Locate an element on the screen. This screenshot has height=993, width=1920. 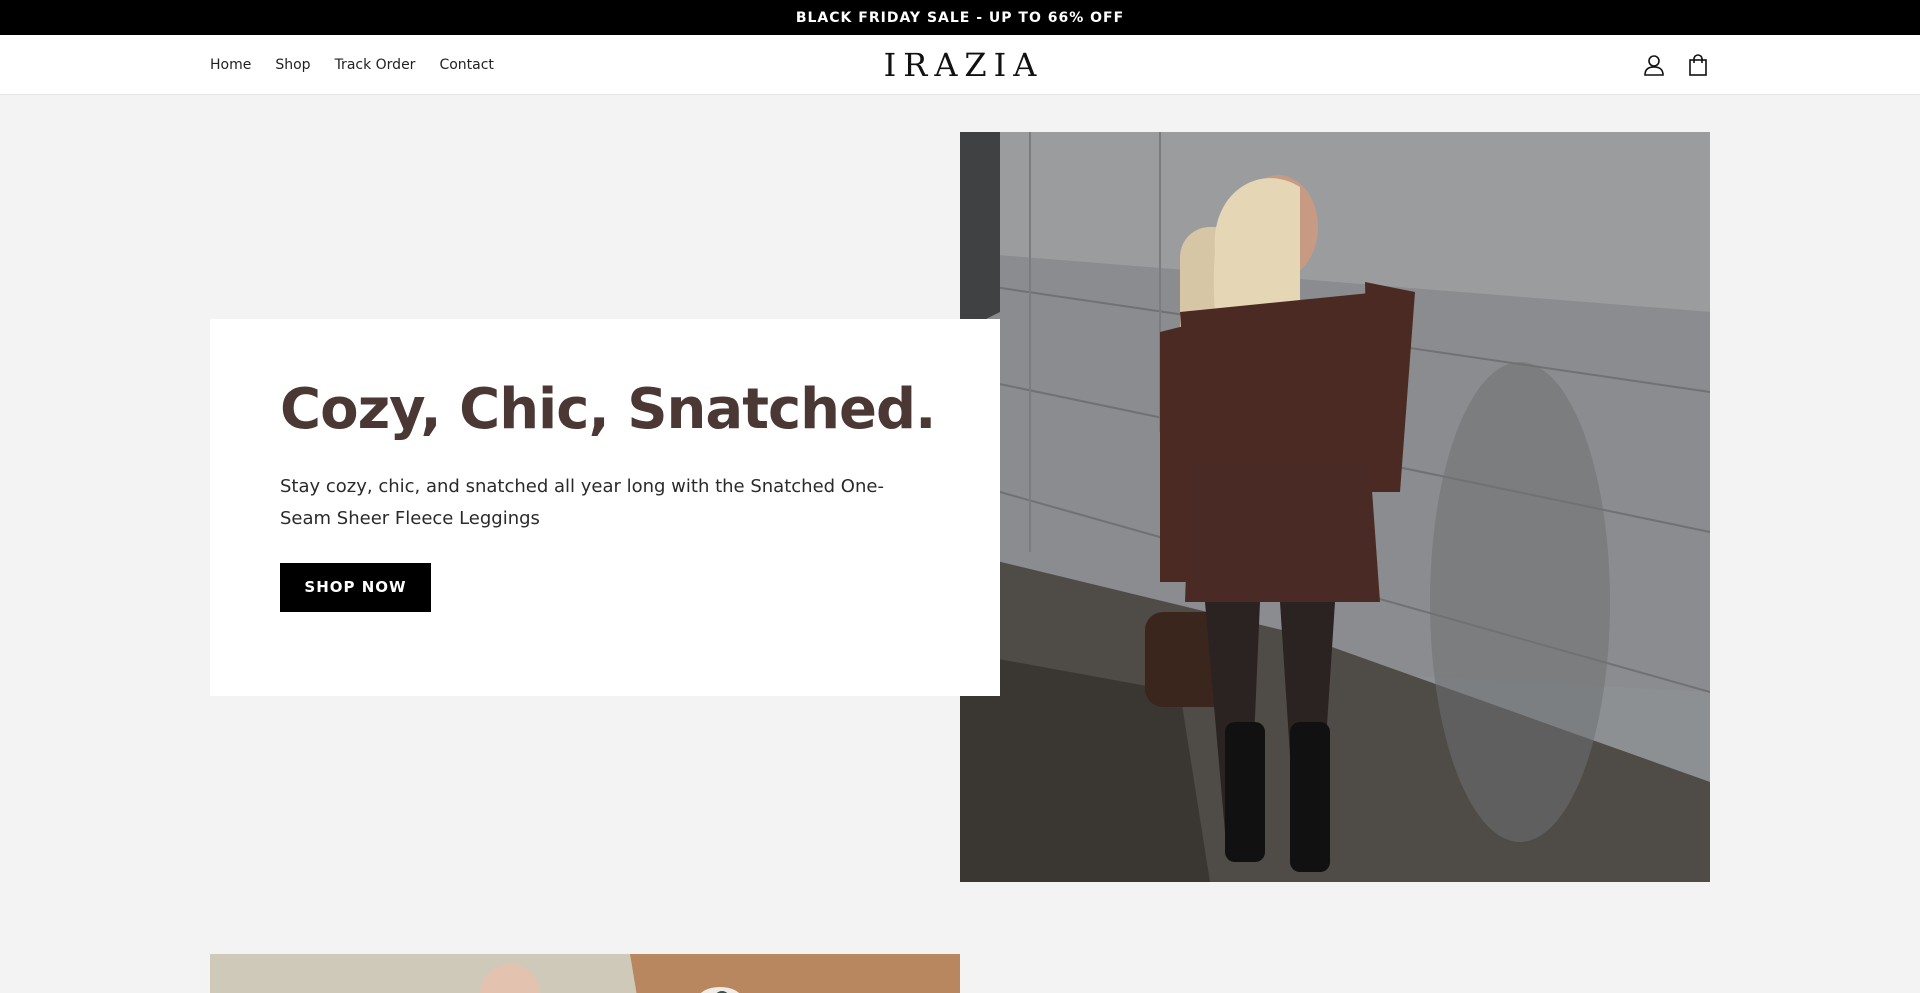
hero-title: Cozy, Chic, Snatched. is located at coordinates (608, 409).